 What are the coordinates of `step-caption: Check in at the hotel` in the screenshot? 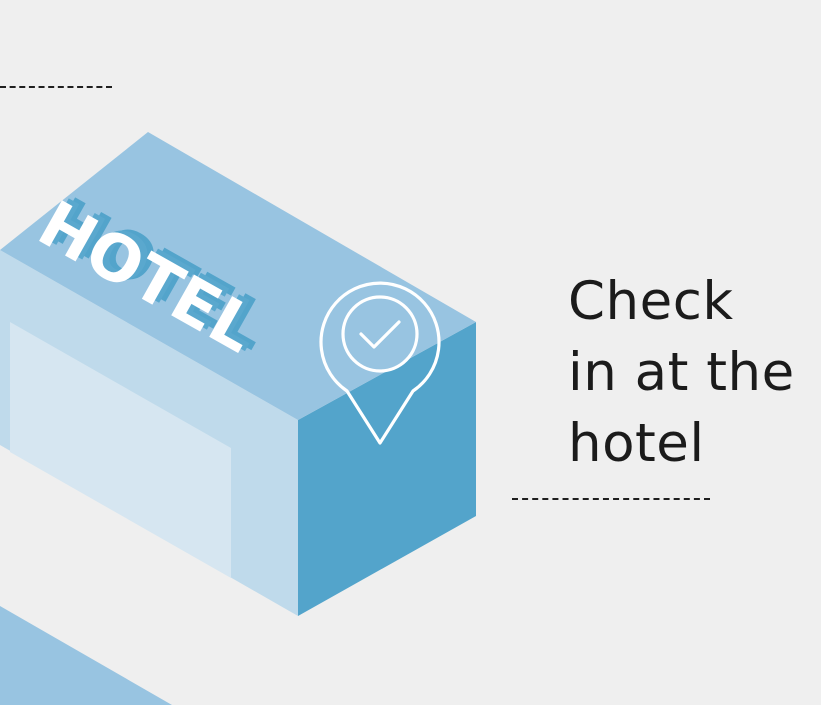 It's located at (694, 372).